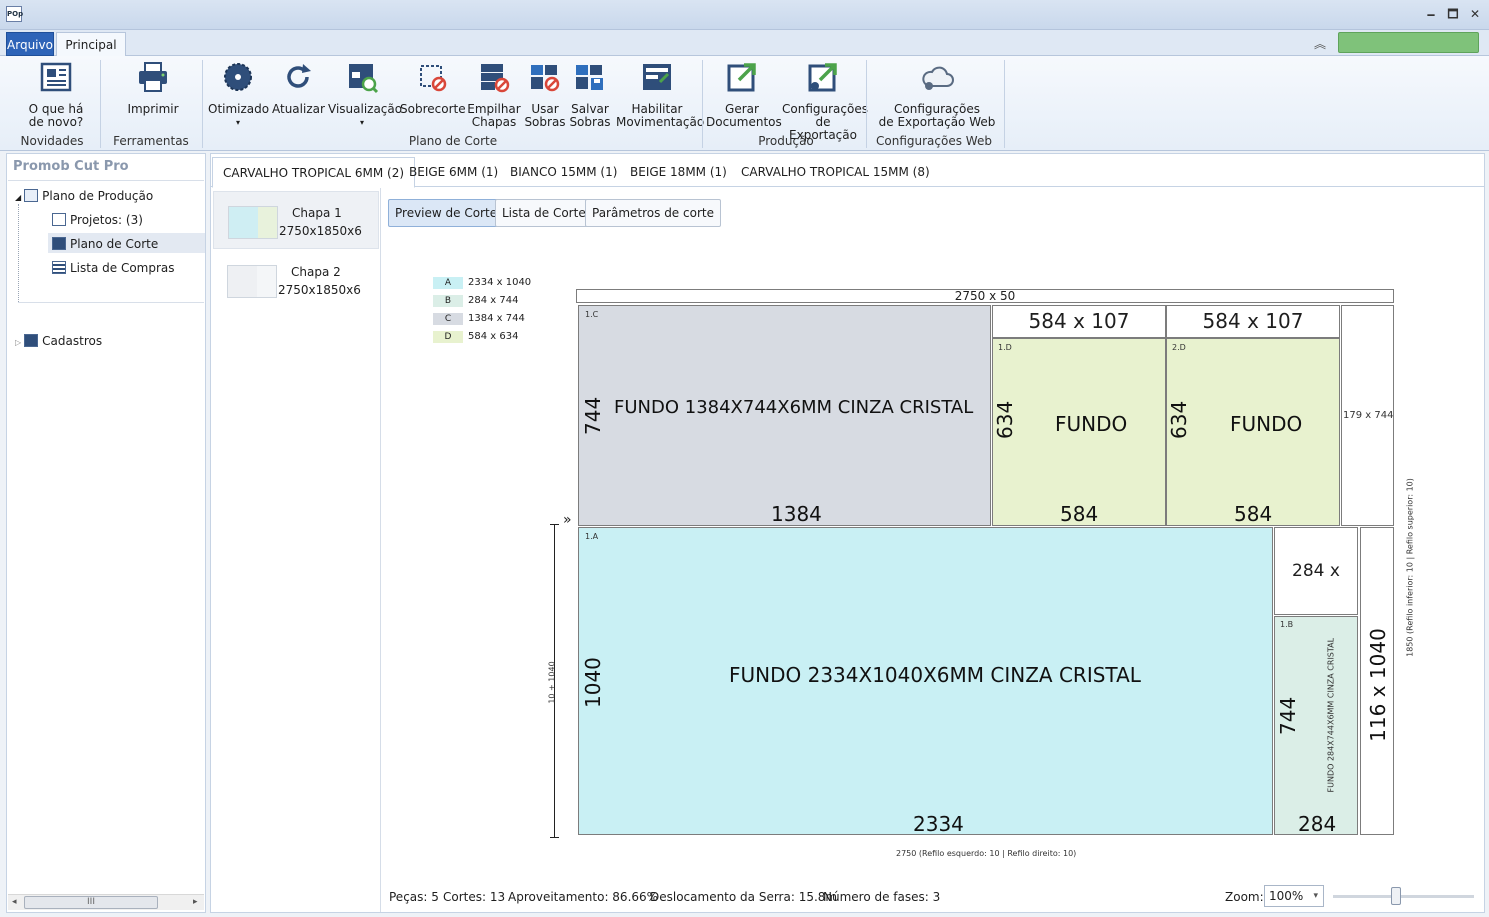 This screenshot has height=917, width=1489. What do you see at coordinates (84, 196) in the screenshot?
I see `tree-item-plano-producao: ◢ Plano de Produção` at bounding box center [84, 196].